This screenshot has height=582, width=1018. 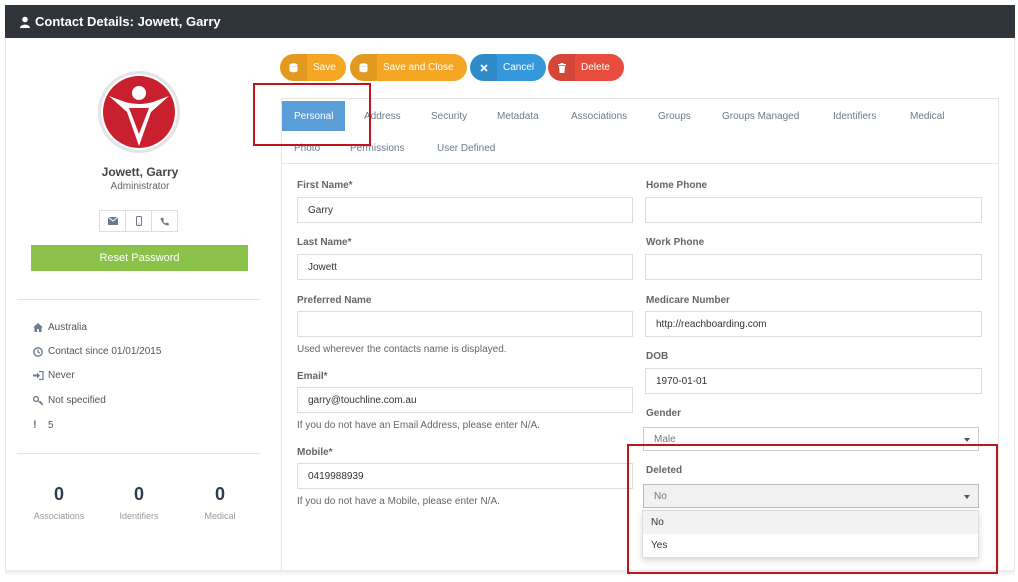 What do you see at coordinates (927, 116) in the screenshot?
I see `tab-medical: Medical` at bounding box center [927, 116].